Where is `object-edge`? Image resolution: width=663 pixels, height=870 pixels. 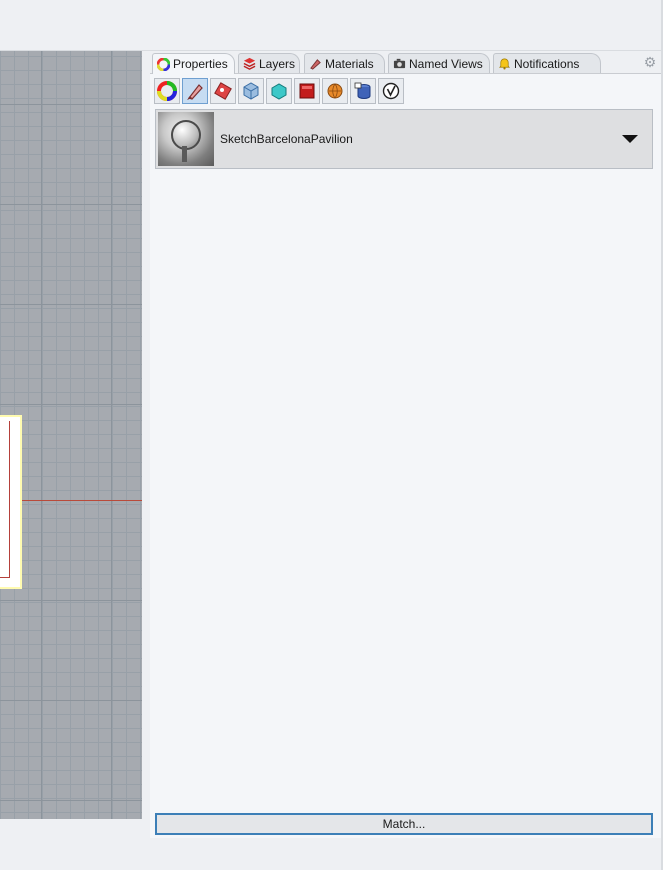 object-edge is located at coordinates (5, 499).